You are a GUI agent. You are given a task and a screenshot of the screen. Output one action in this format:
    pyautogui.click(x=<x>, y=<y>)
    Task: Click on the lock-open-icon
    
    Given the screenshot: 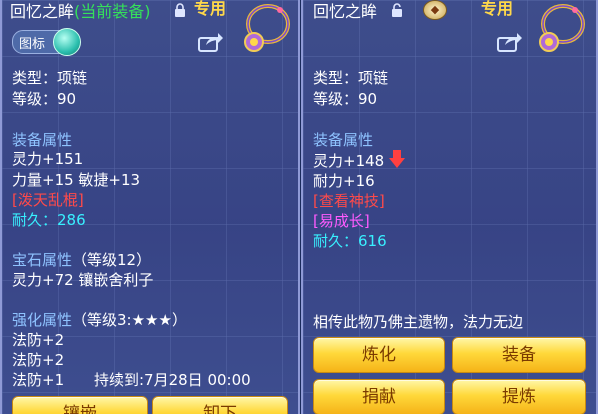 What is the action you would take?
    pyautogui.click(x=397, y=10)
    